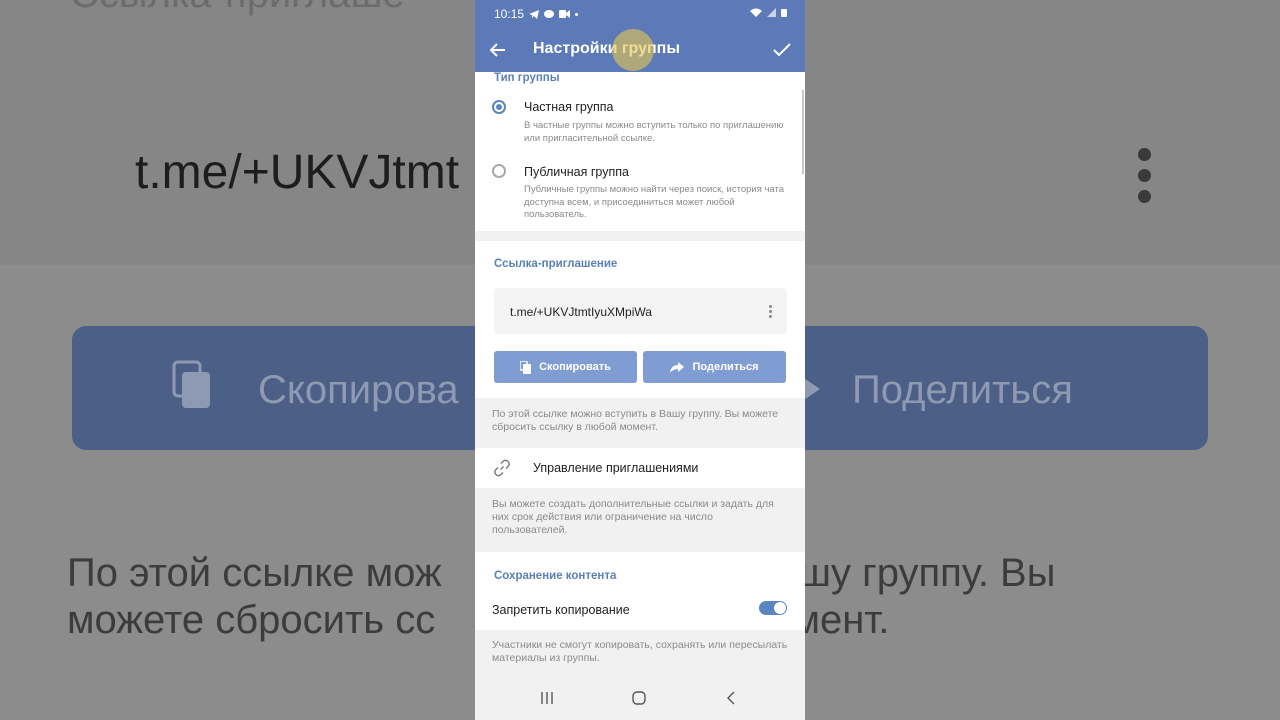 This screenshot has width=1280, height=720. I want to click on public-group-radio, so click(499, 171).